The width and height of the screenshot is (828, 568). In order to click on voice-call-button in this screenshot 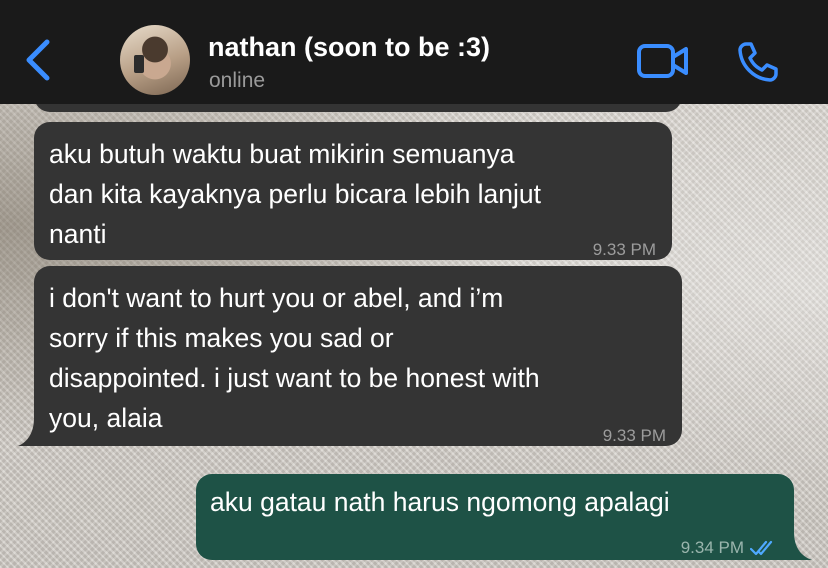, I will do `click(758, 64)`.